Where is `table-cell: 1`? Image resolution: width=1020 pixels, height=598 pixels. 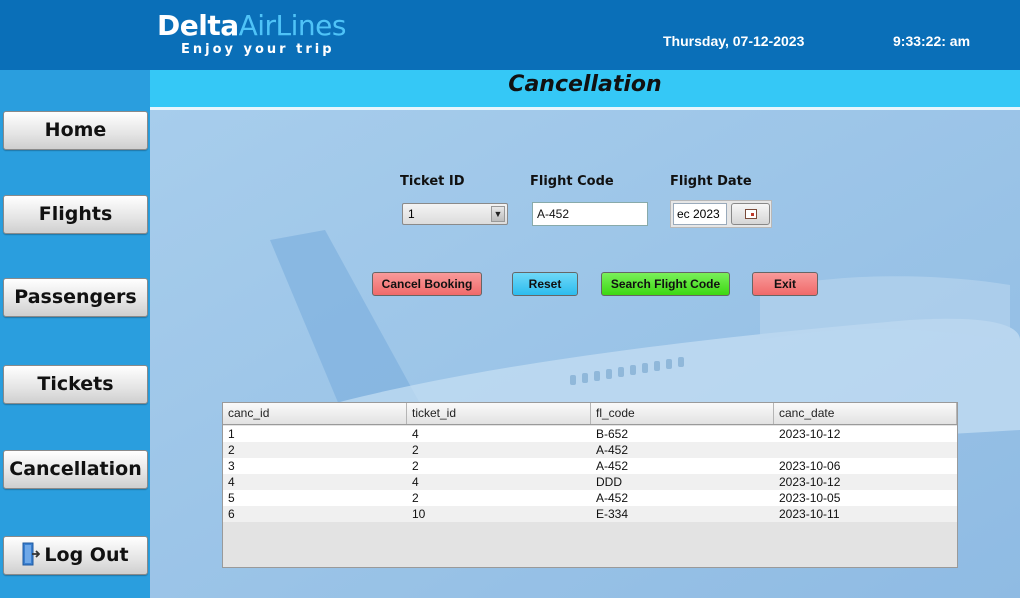
table-cell: 1 is located at coordinates (231, 434).